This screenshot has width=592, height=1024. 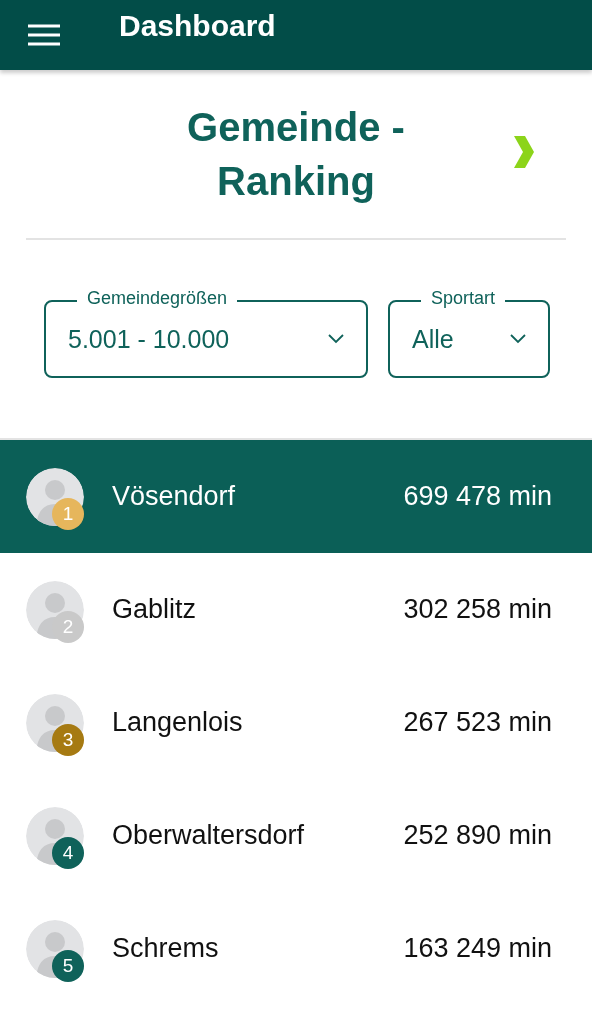 What do you see at coordinates (477, 835) in the screenshot?
I see `minutes-value: 252 890 min` at bounding box center [477, 835].